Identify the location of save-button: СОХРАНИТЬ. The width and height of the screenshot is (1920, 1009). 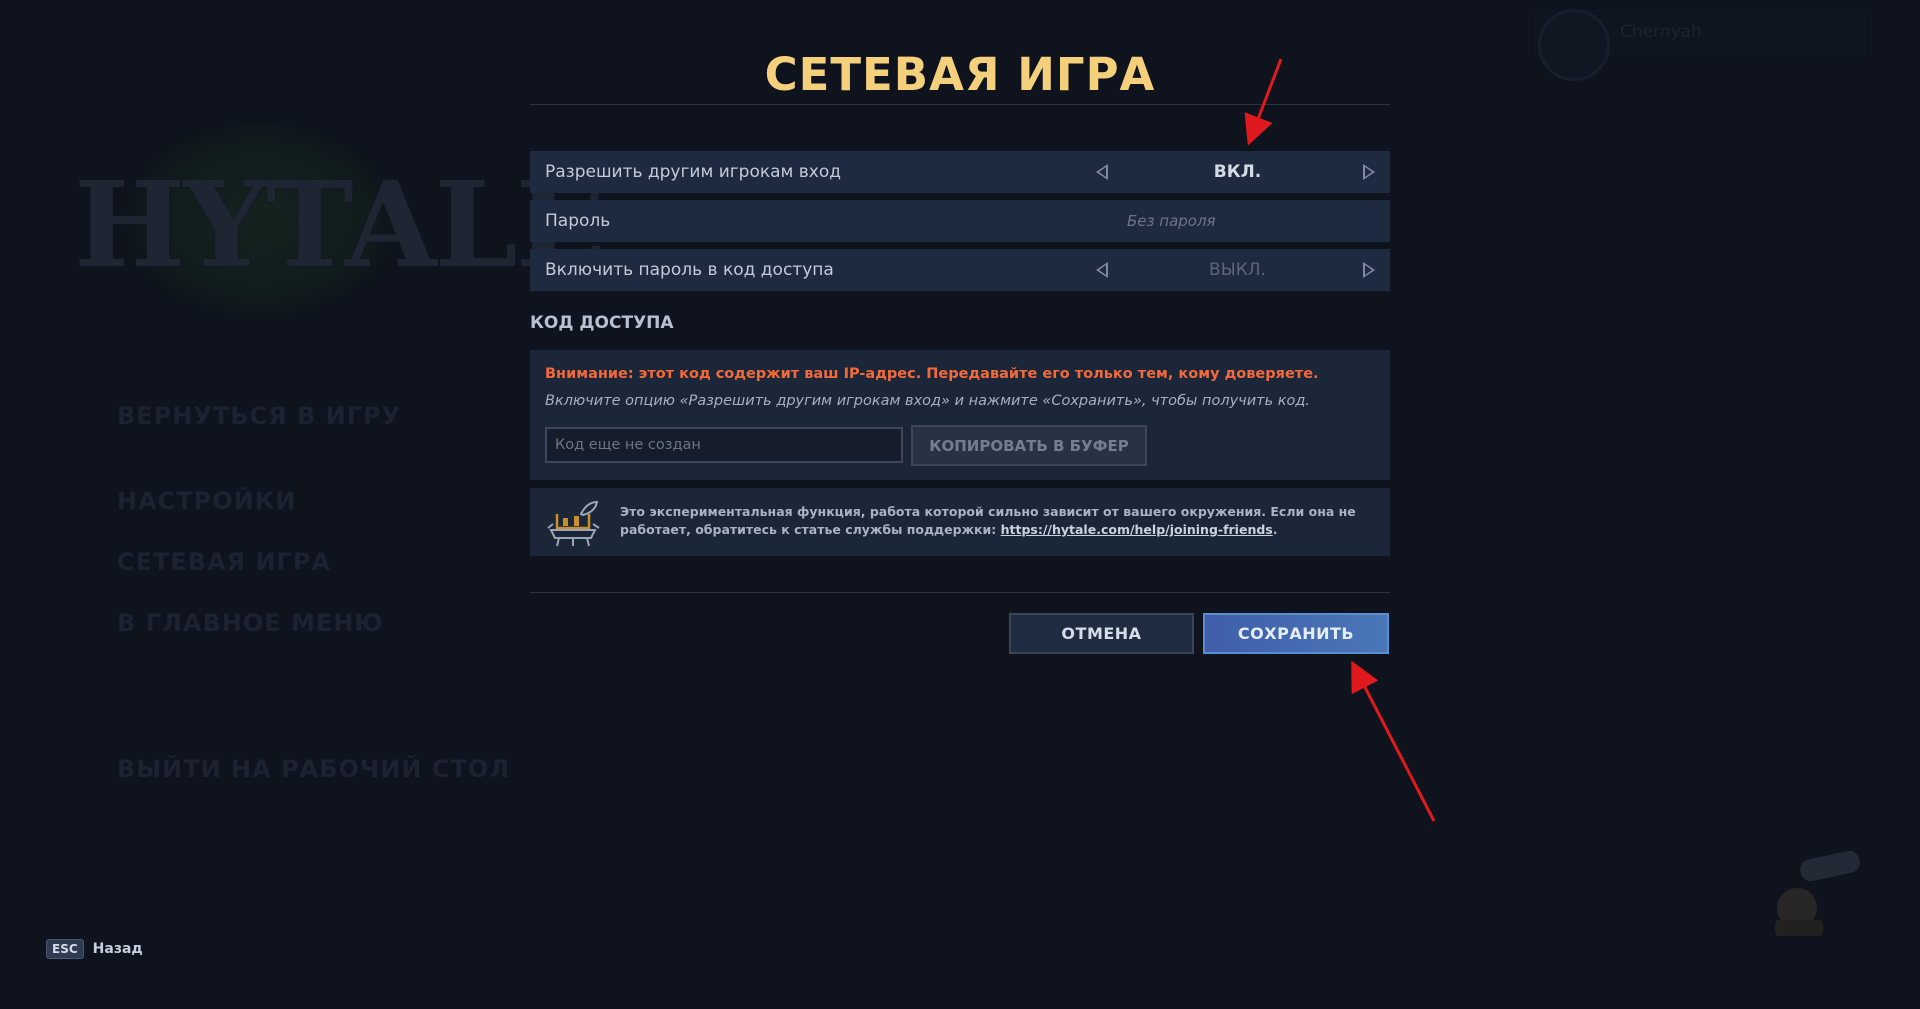
(1296, 633).